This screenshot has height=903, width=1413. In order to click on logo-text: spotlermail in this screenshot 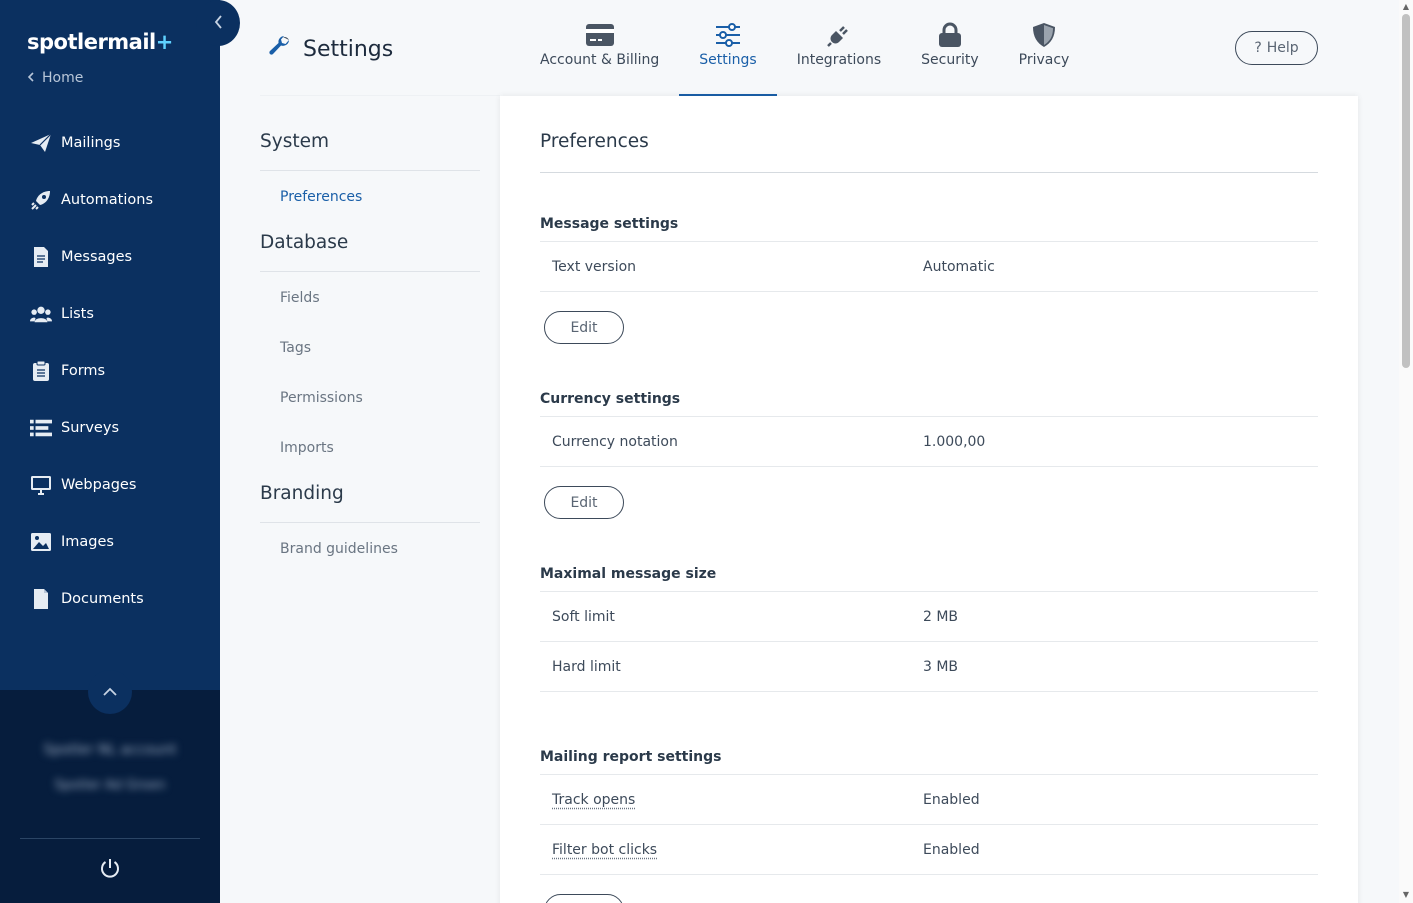, I will do `click(91, 42)`.